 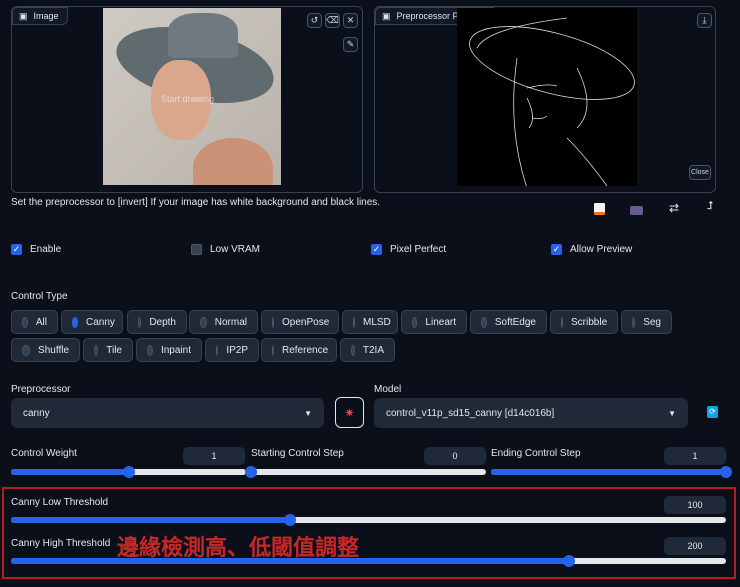 I want to click on ending-control-step-slider, so click(x=611, y=472).